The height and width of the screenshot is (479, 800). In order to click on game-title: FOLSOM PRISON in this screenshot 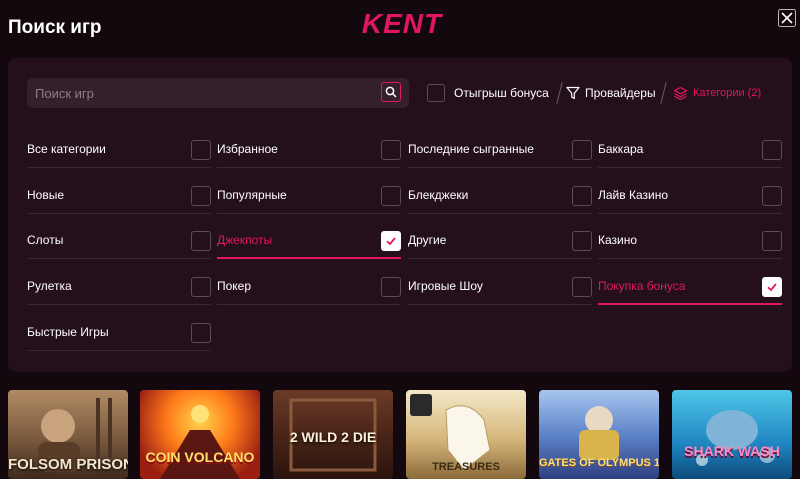, I will do `click(68, 464)`.